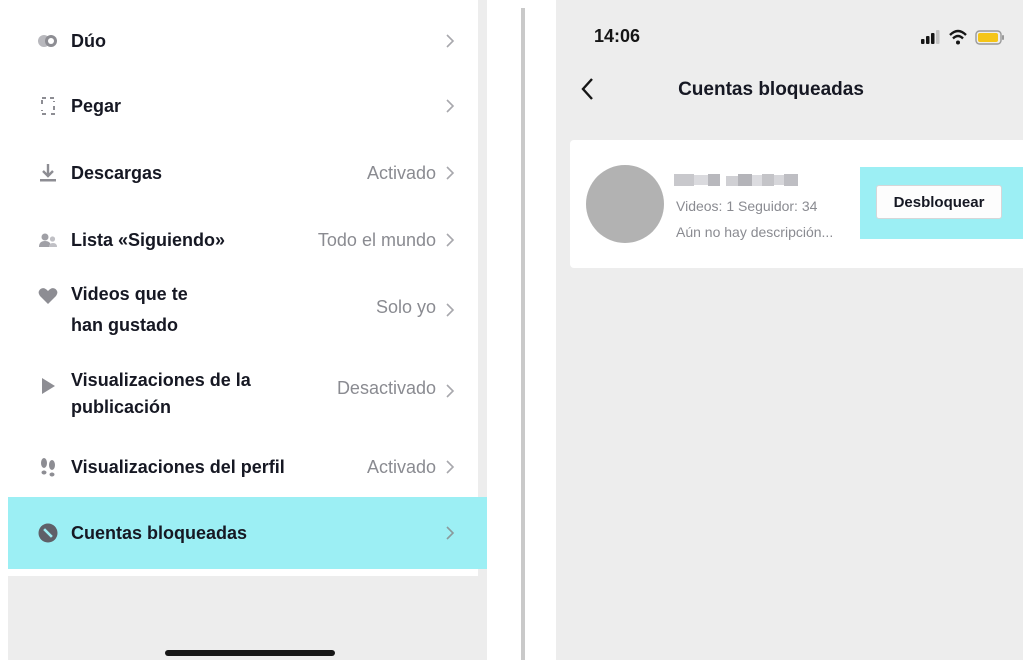 This screenshot has width=1023, height=660. What do you see at coordinates (117, 172) in the screenshot?
I see `menu-item-label: Descargas` at bounding box center [117, 172].